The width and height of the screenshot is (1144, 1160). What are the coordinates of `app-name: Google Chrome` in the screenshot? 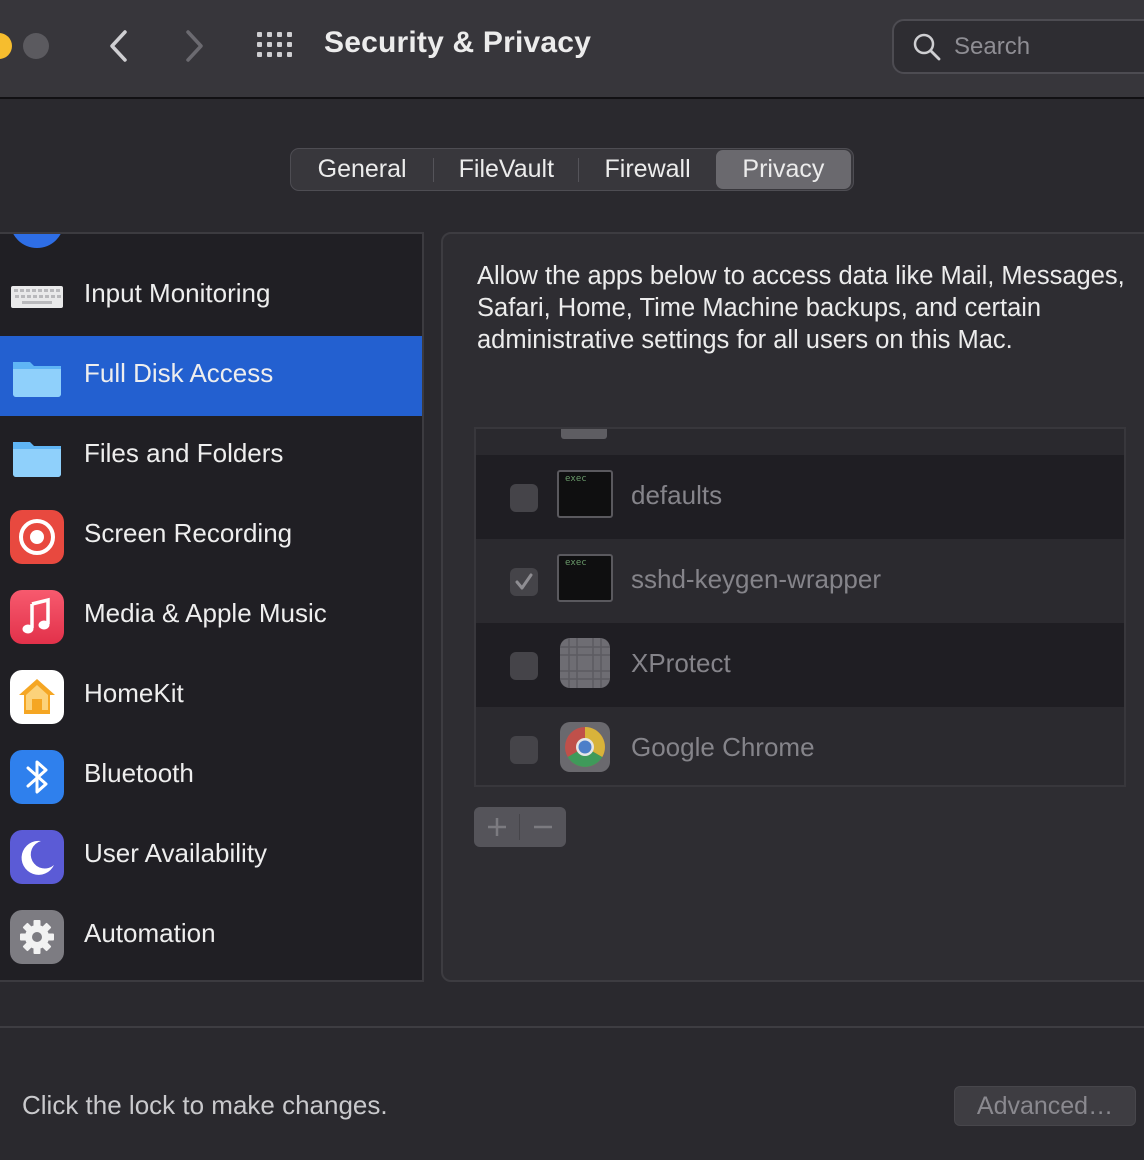 It's located at (723, 747).